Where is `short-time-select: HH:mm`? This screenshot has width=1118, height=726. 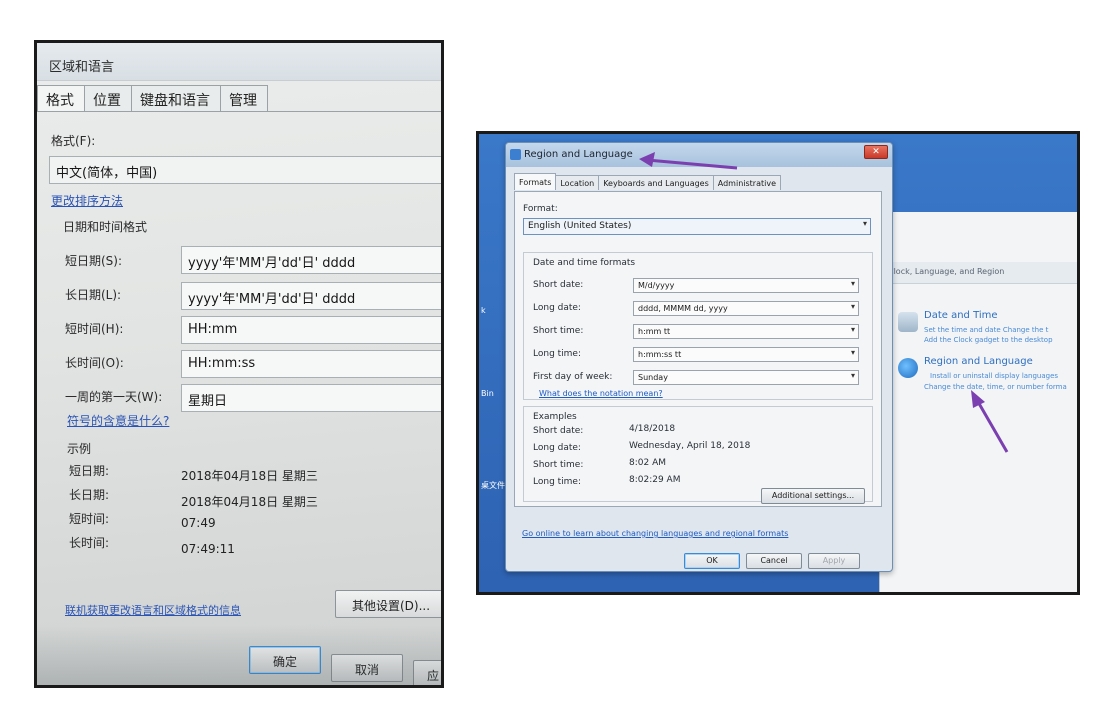
short-time-select: HH:mm is located at coordinates (311, 330).